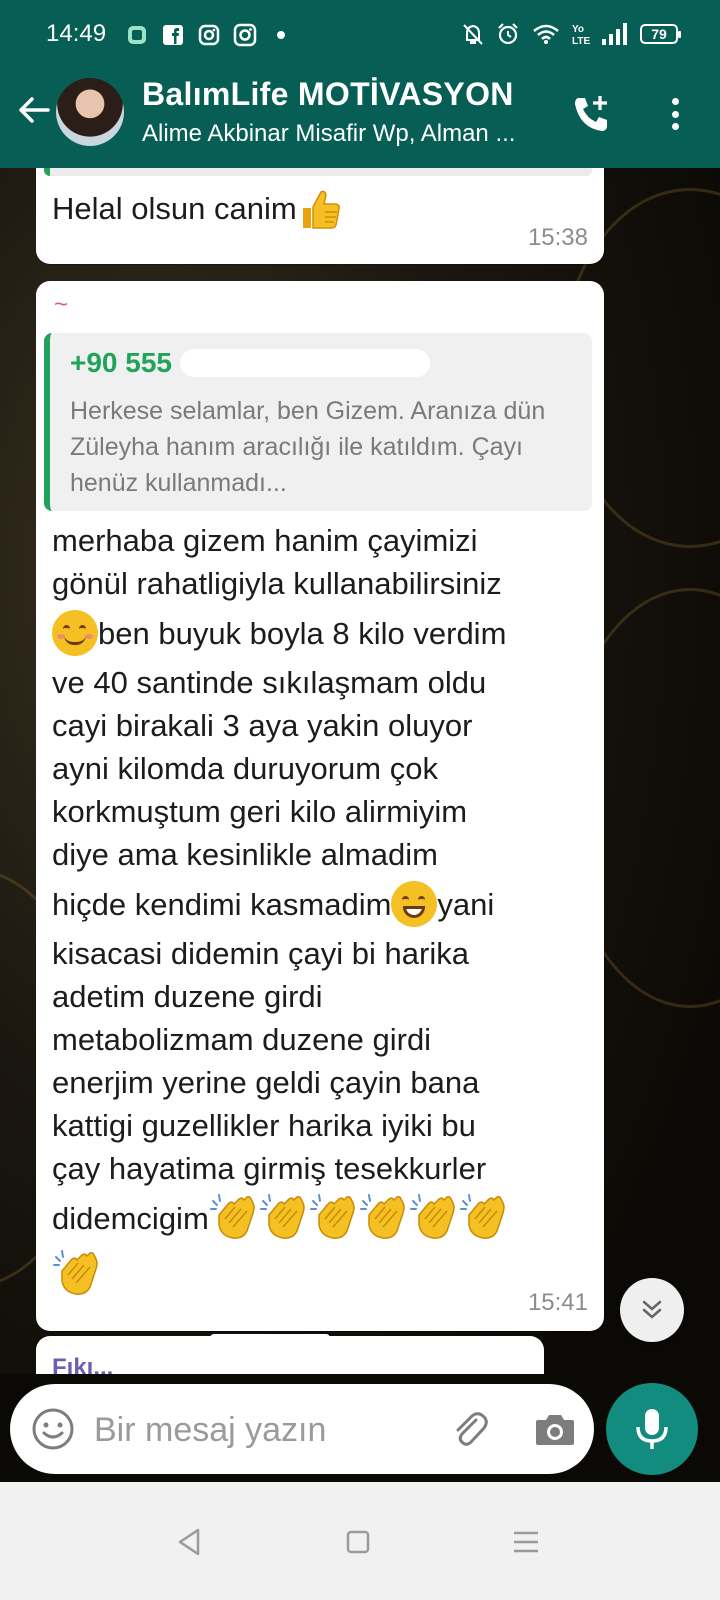 Image resolution: width=720 pixels, height=1600 pixels. I want to click on system-icons: Yo LTE 79, so click(571, 34).